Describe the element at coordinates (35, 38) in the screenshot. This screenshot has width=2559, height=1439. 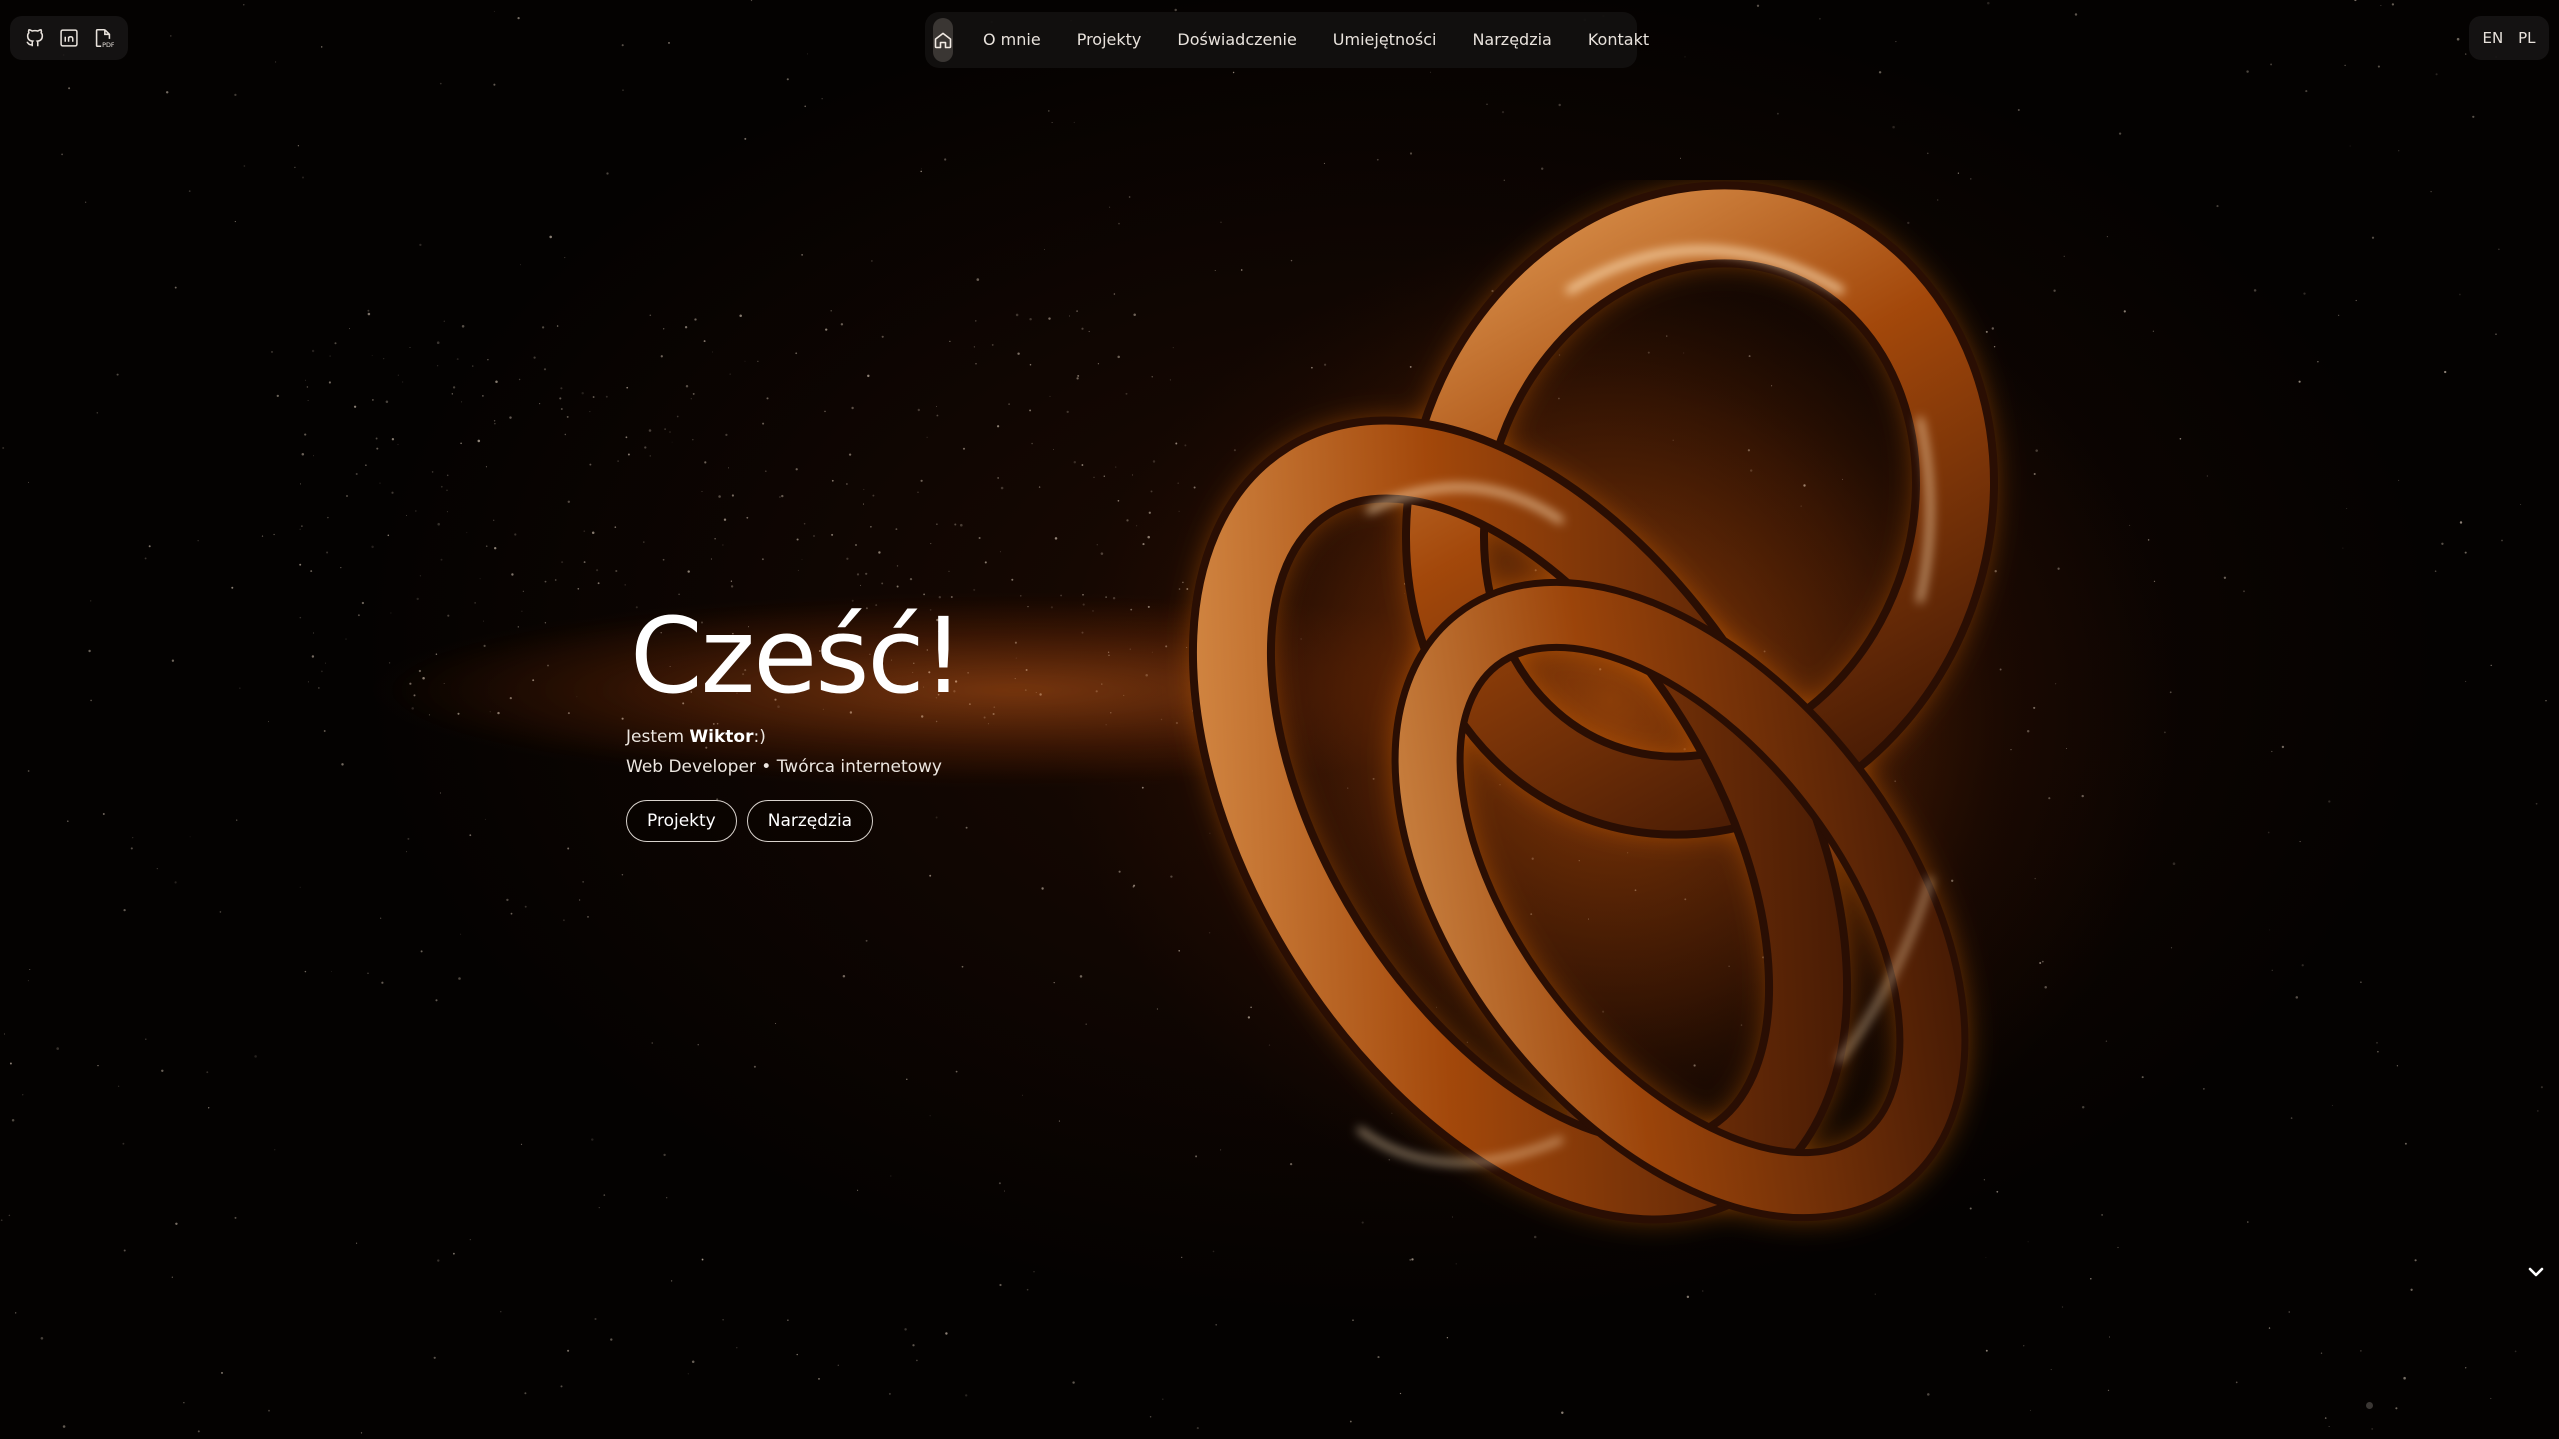
I see `github-icon` at that location.